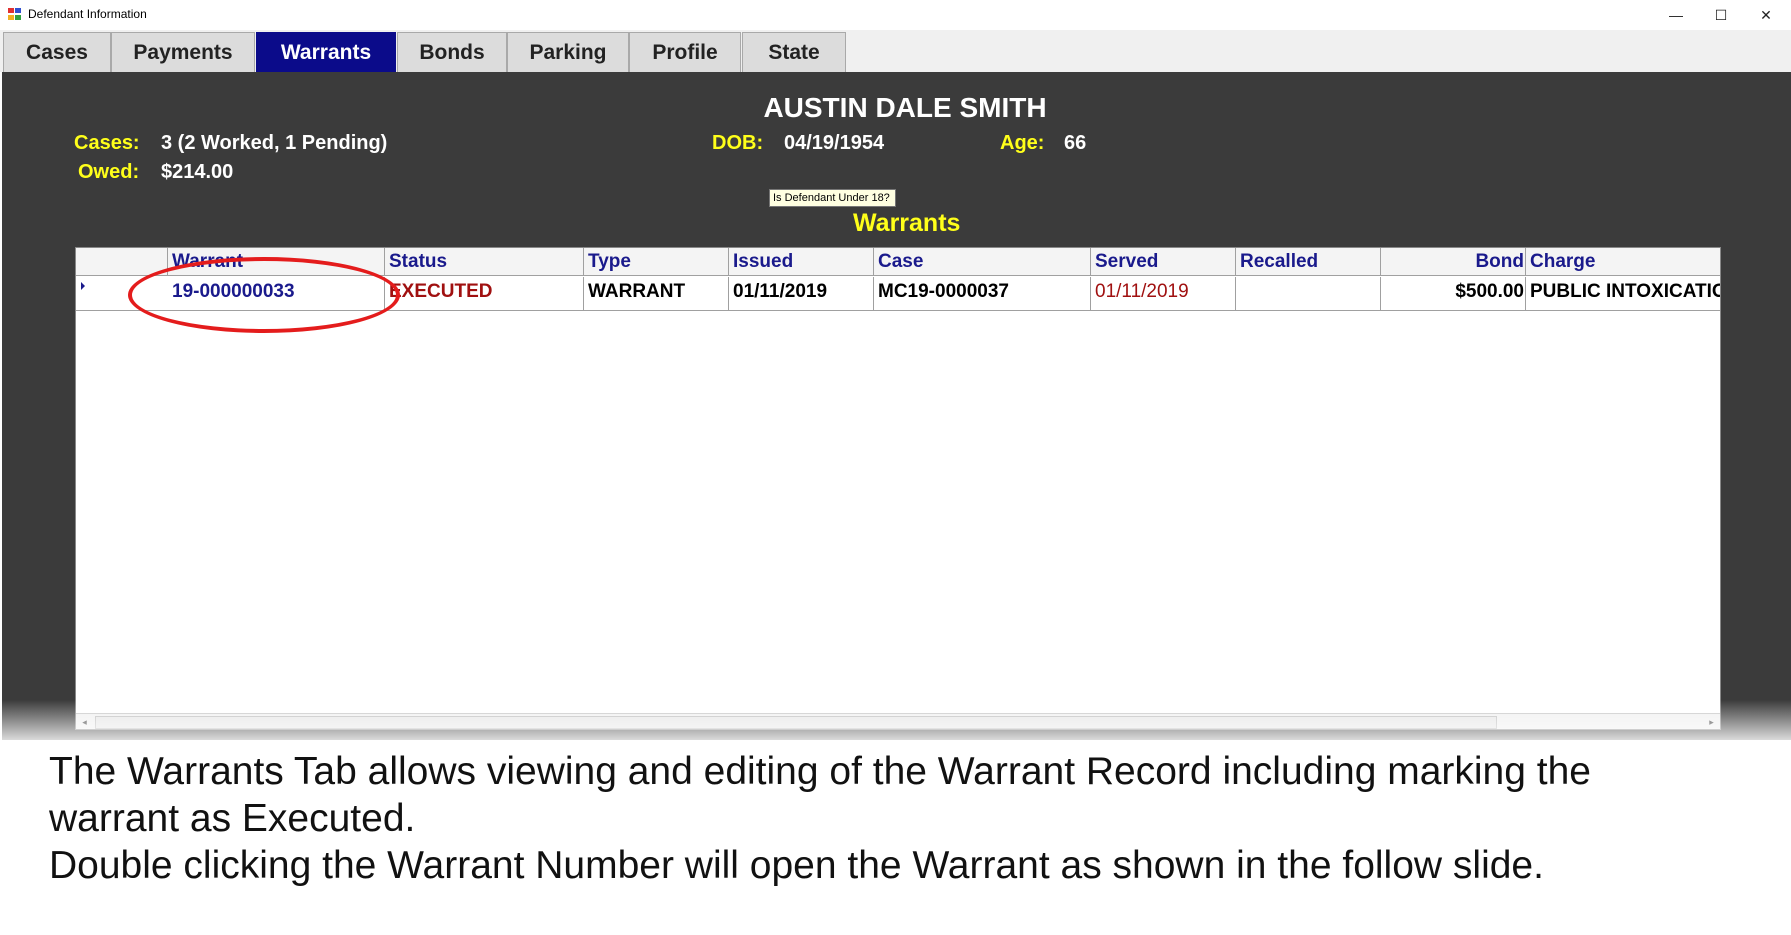  What do you see at coordinates (1623, 294) in the screenshot?
I see `cell-charge: PUBLIC INTOXICATION` at bounding box center [1623, 294].